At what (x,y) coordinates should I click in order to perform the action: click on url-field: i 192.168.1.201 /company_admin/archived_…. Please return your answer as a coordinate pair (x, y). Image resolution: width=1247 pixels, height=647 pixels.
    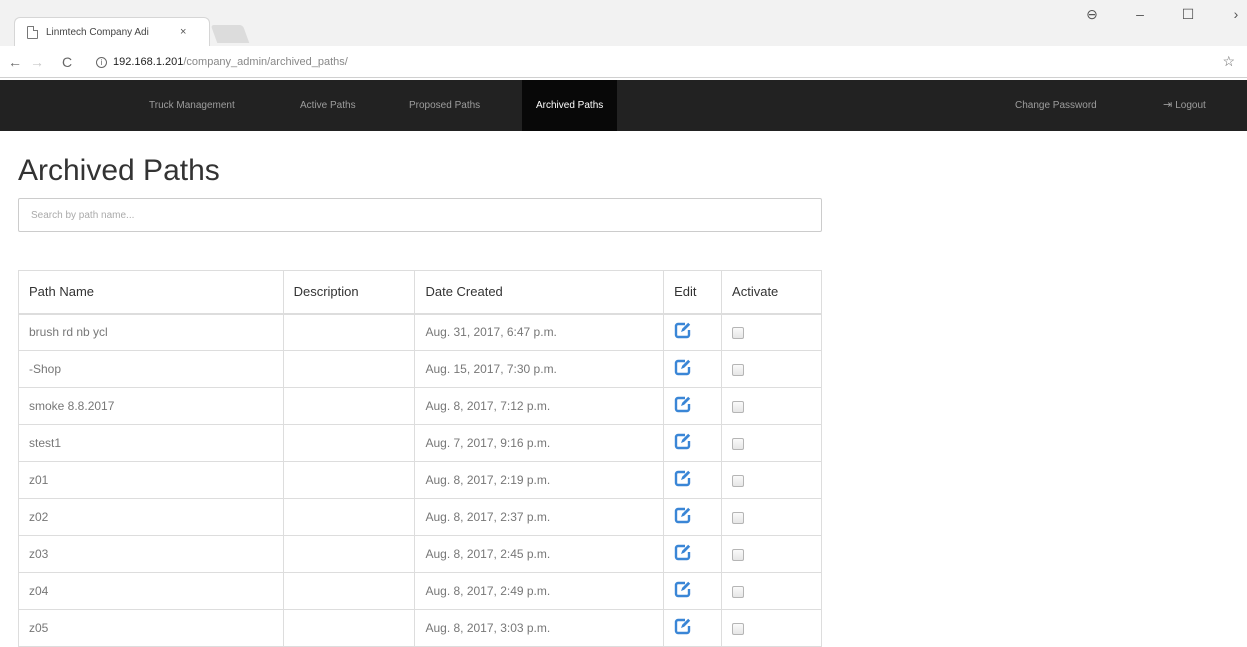
    Looking at the image, I should click on (656, 62).